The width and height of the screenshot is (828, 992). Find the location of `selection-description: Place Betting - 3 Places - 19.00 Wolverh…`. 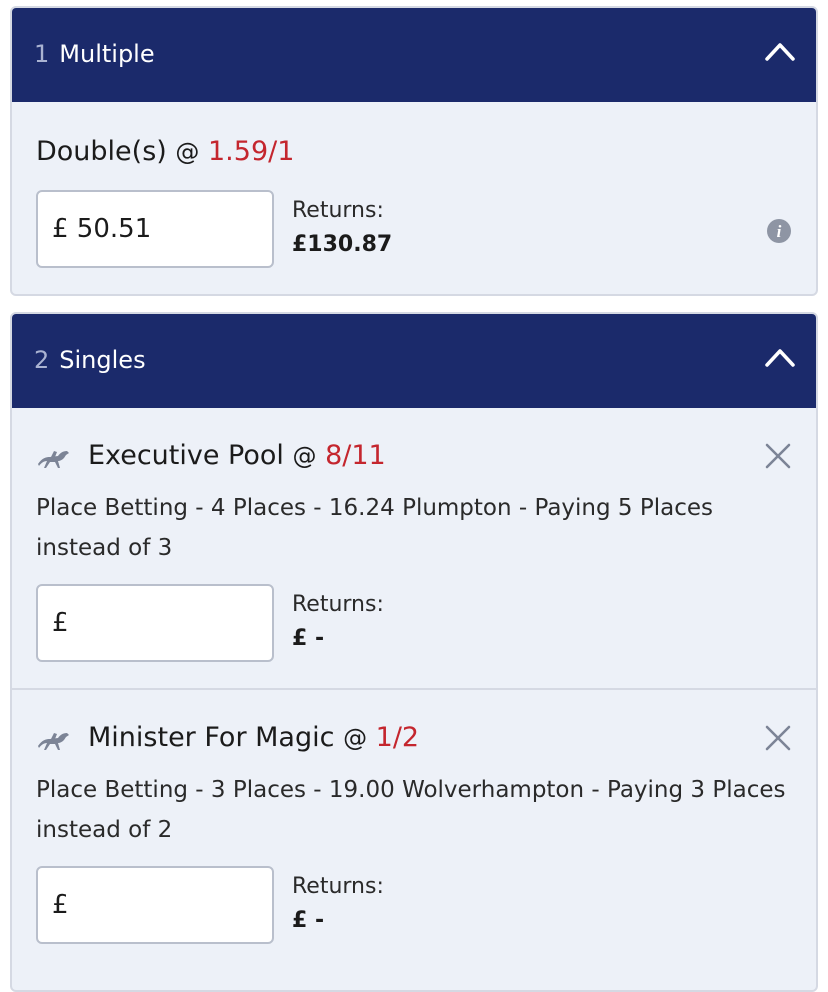

selection-description: Place Betting - 3 Places - 19.00 Wolverh… is located at coordinates (411, 810).